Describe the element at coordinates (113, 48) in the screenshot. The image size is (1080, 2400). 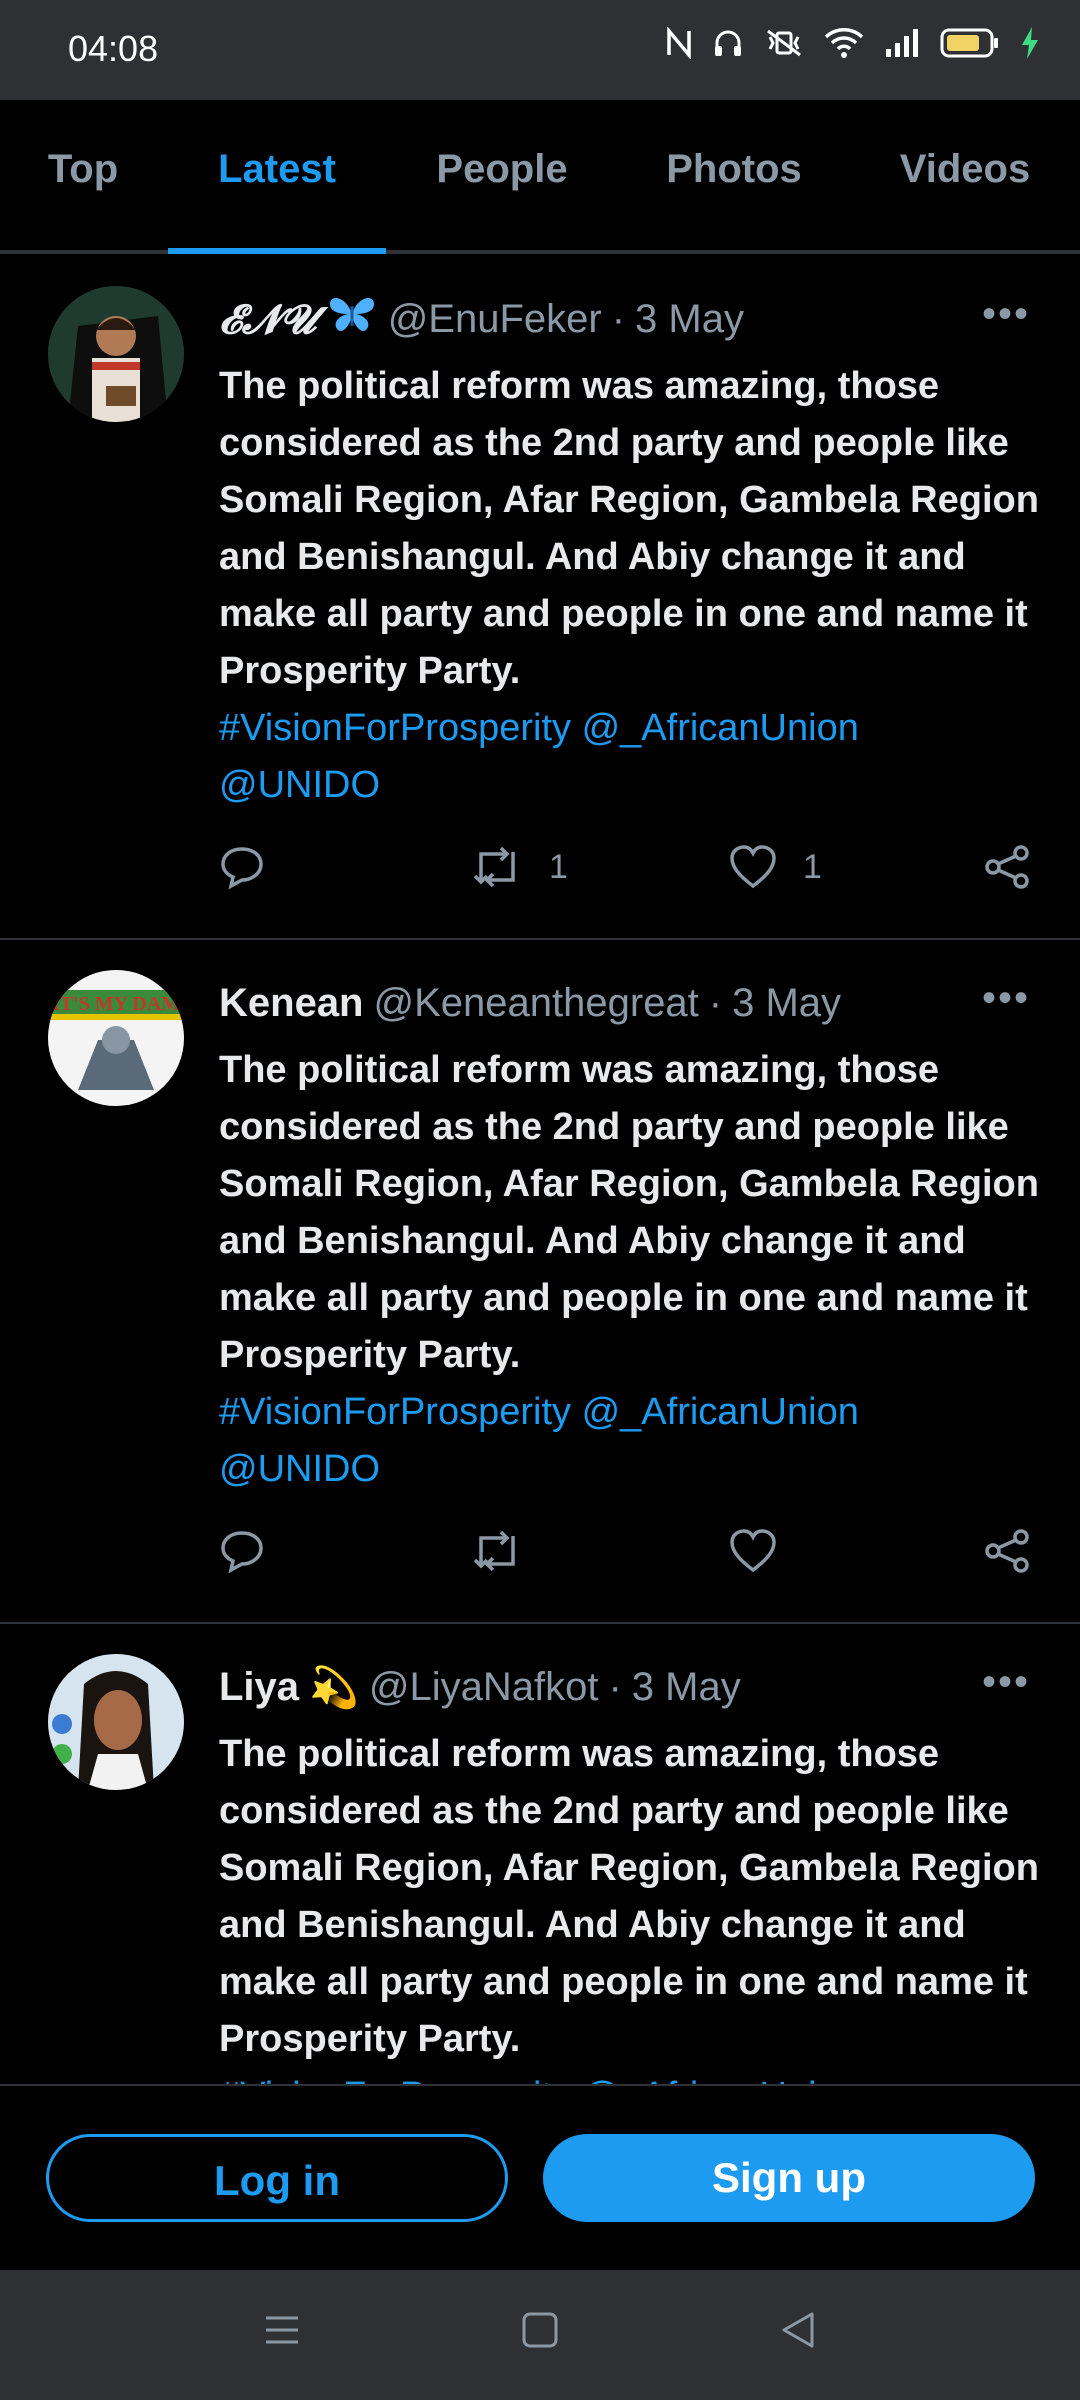
I see `status-time: 04:08` at that location.